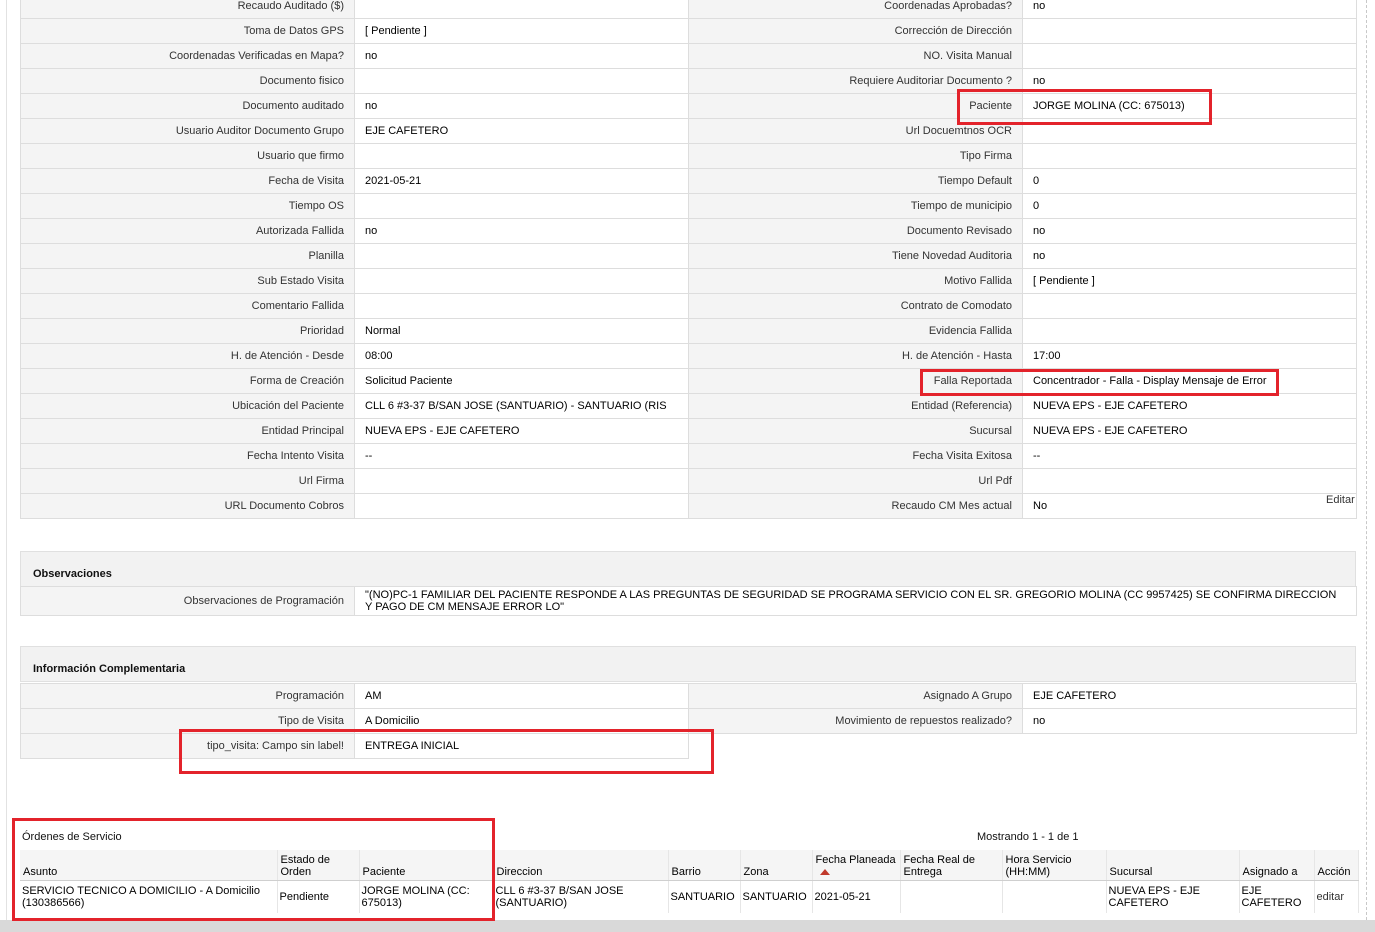 This screenshot has width=1375, height=932. Describe the element at coordinates (187, 281) in the screenshot. I see `field-label: Sub Estado Visita` at that location.